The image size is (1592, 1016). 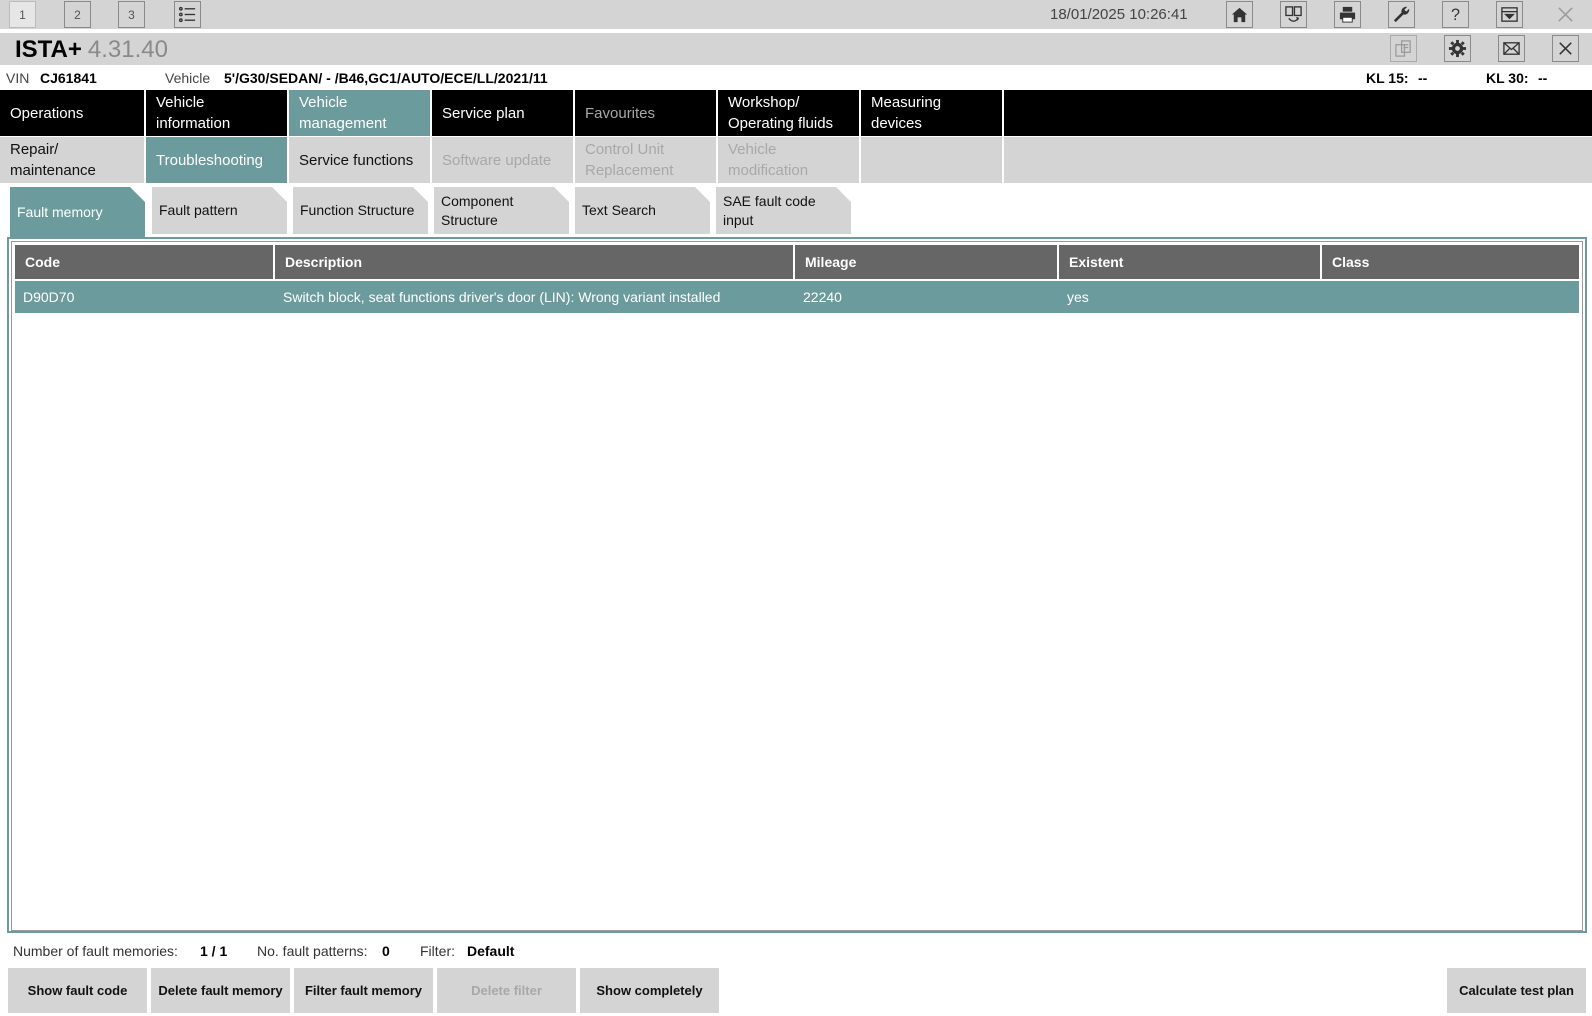 I want to click on message-button, so click(x=1511, y=48).